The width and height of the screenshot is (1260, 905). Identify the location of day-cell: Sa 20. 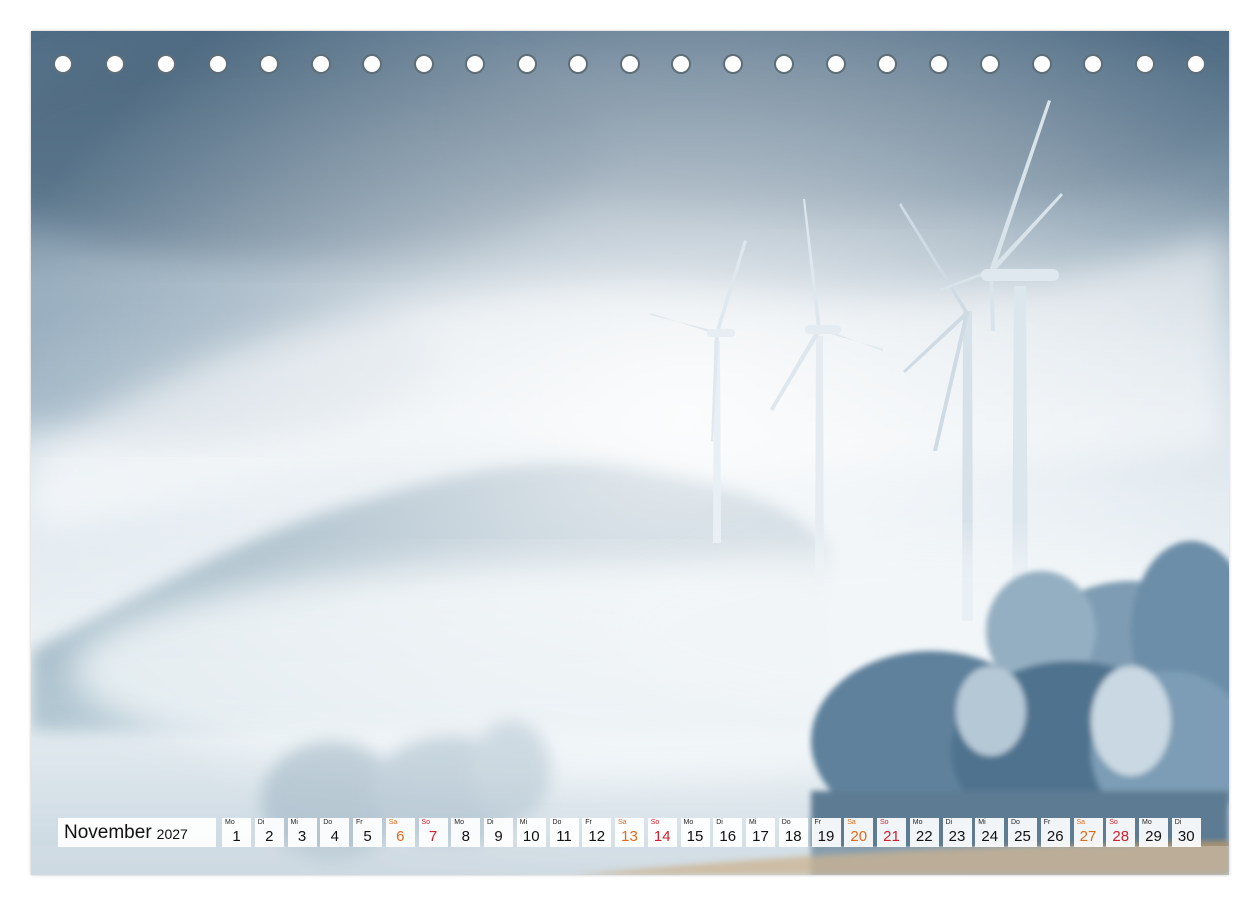
(859, 832).